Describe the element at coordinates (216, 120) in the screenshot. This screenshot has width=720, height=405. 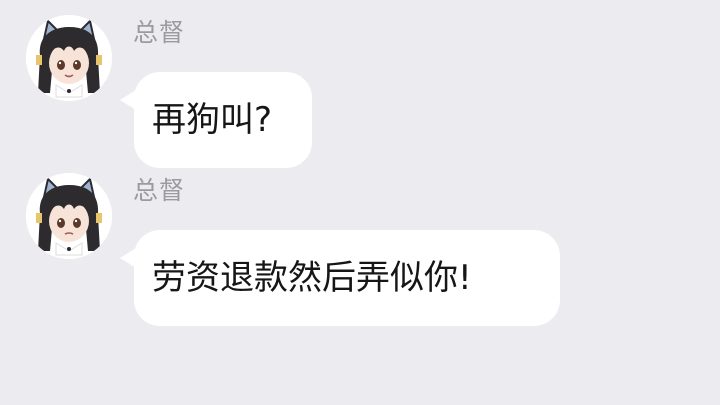
I see `message-bubble: 再狗叫?` at that location.